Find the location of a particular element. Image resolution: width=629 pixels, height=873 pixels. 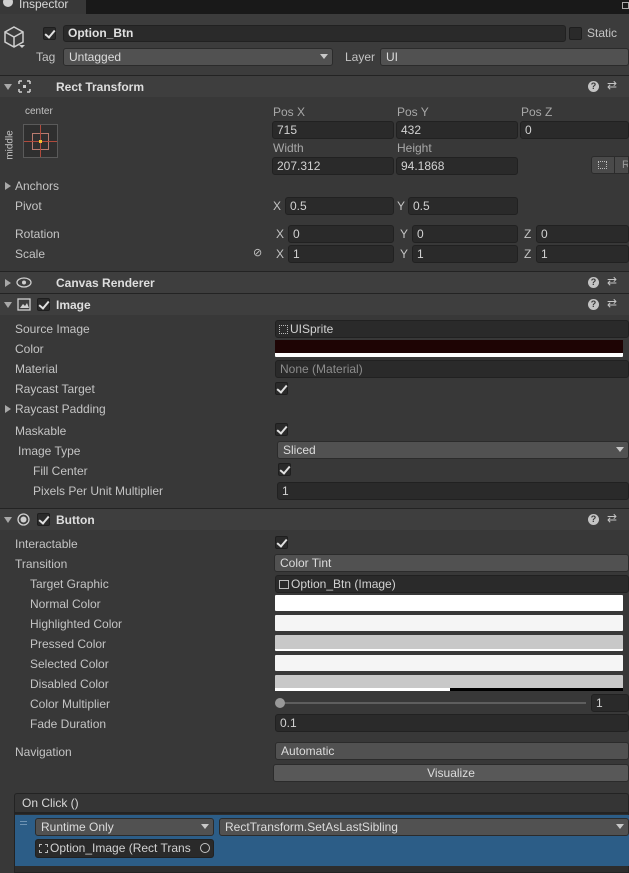

button-header: Button ? ⇄ is located at coordinates (314, 519).